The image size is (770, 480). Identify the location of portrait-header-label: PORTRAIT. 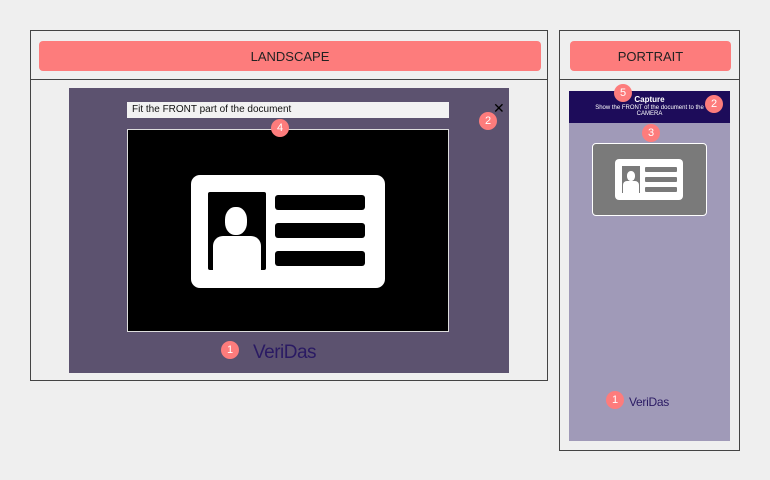
(650, 56).